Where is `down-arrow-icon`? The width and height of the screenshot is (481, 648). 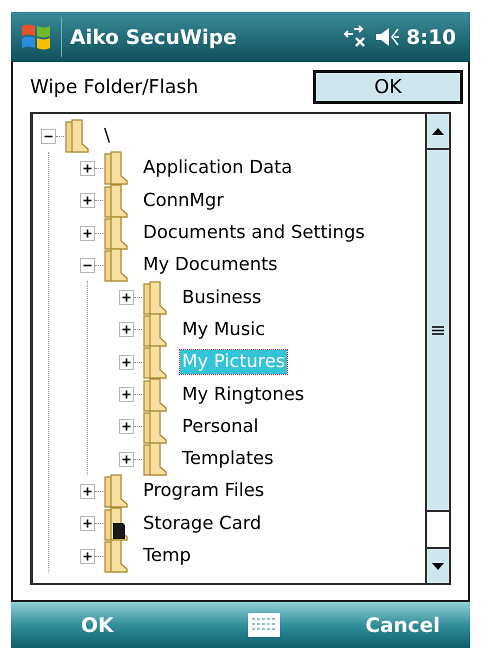
down-arrow-icon is located at coordinates (438, 566).